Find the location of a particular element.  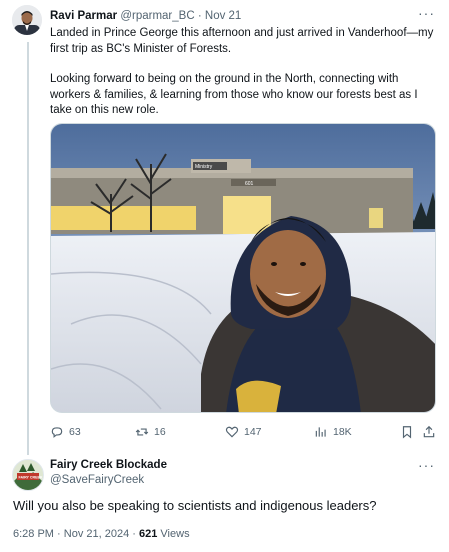

fairy-creek-logo: FAIRY CREEK is located at coordinates (28, 475).